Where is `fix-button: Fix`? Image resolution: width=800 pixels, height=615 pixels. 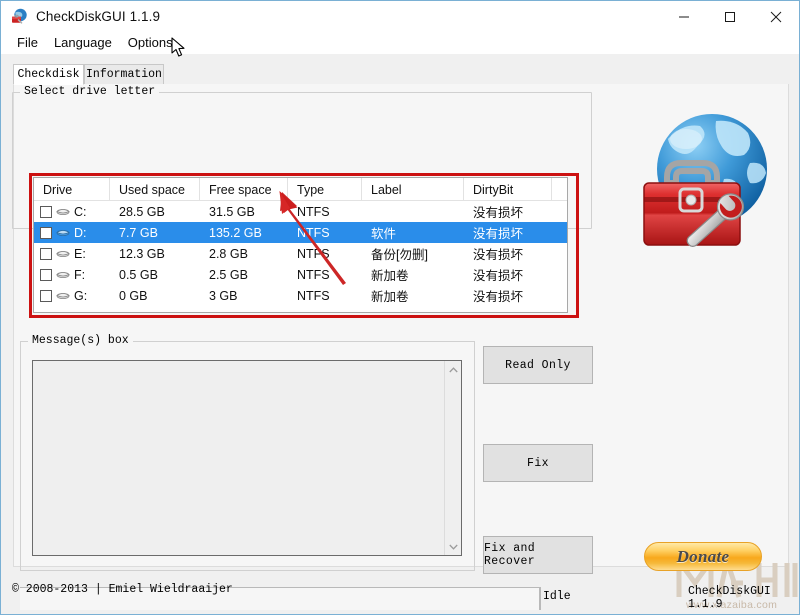 fix-button: Fix is located at coordinates (538, 463).